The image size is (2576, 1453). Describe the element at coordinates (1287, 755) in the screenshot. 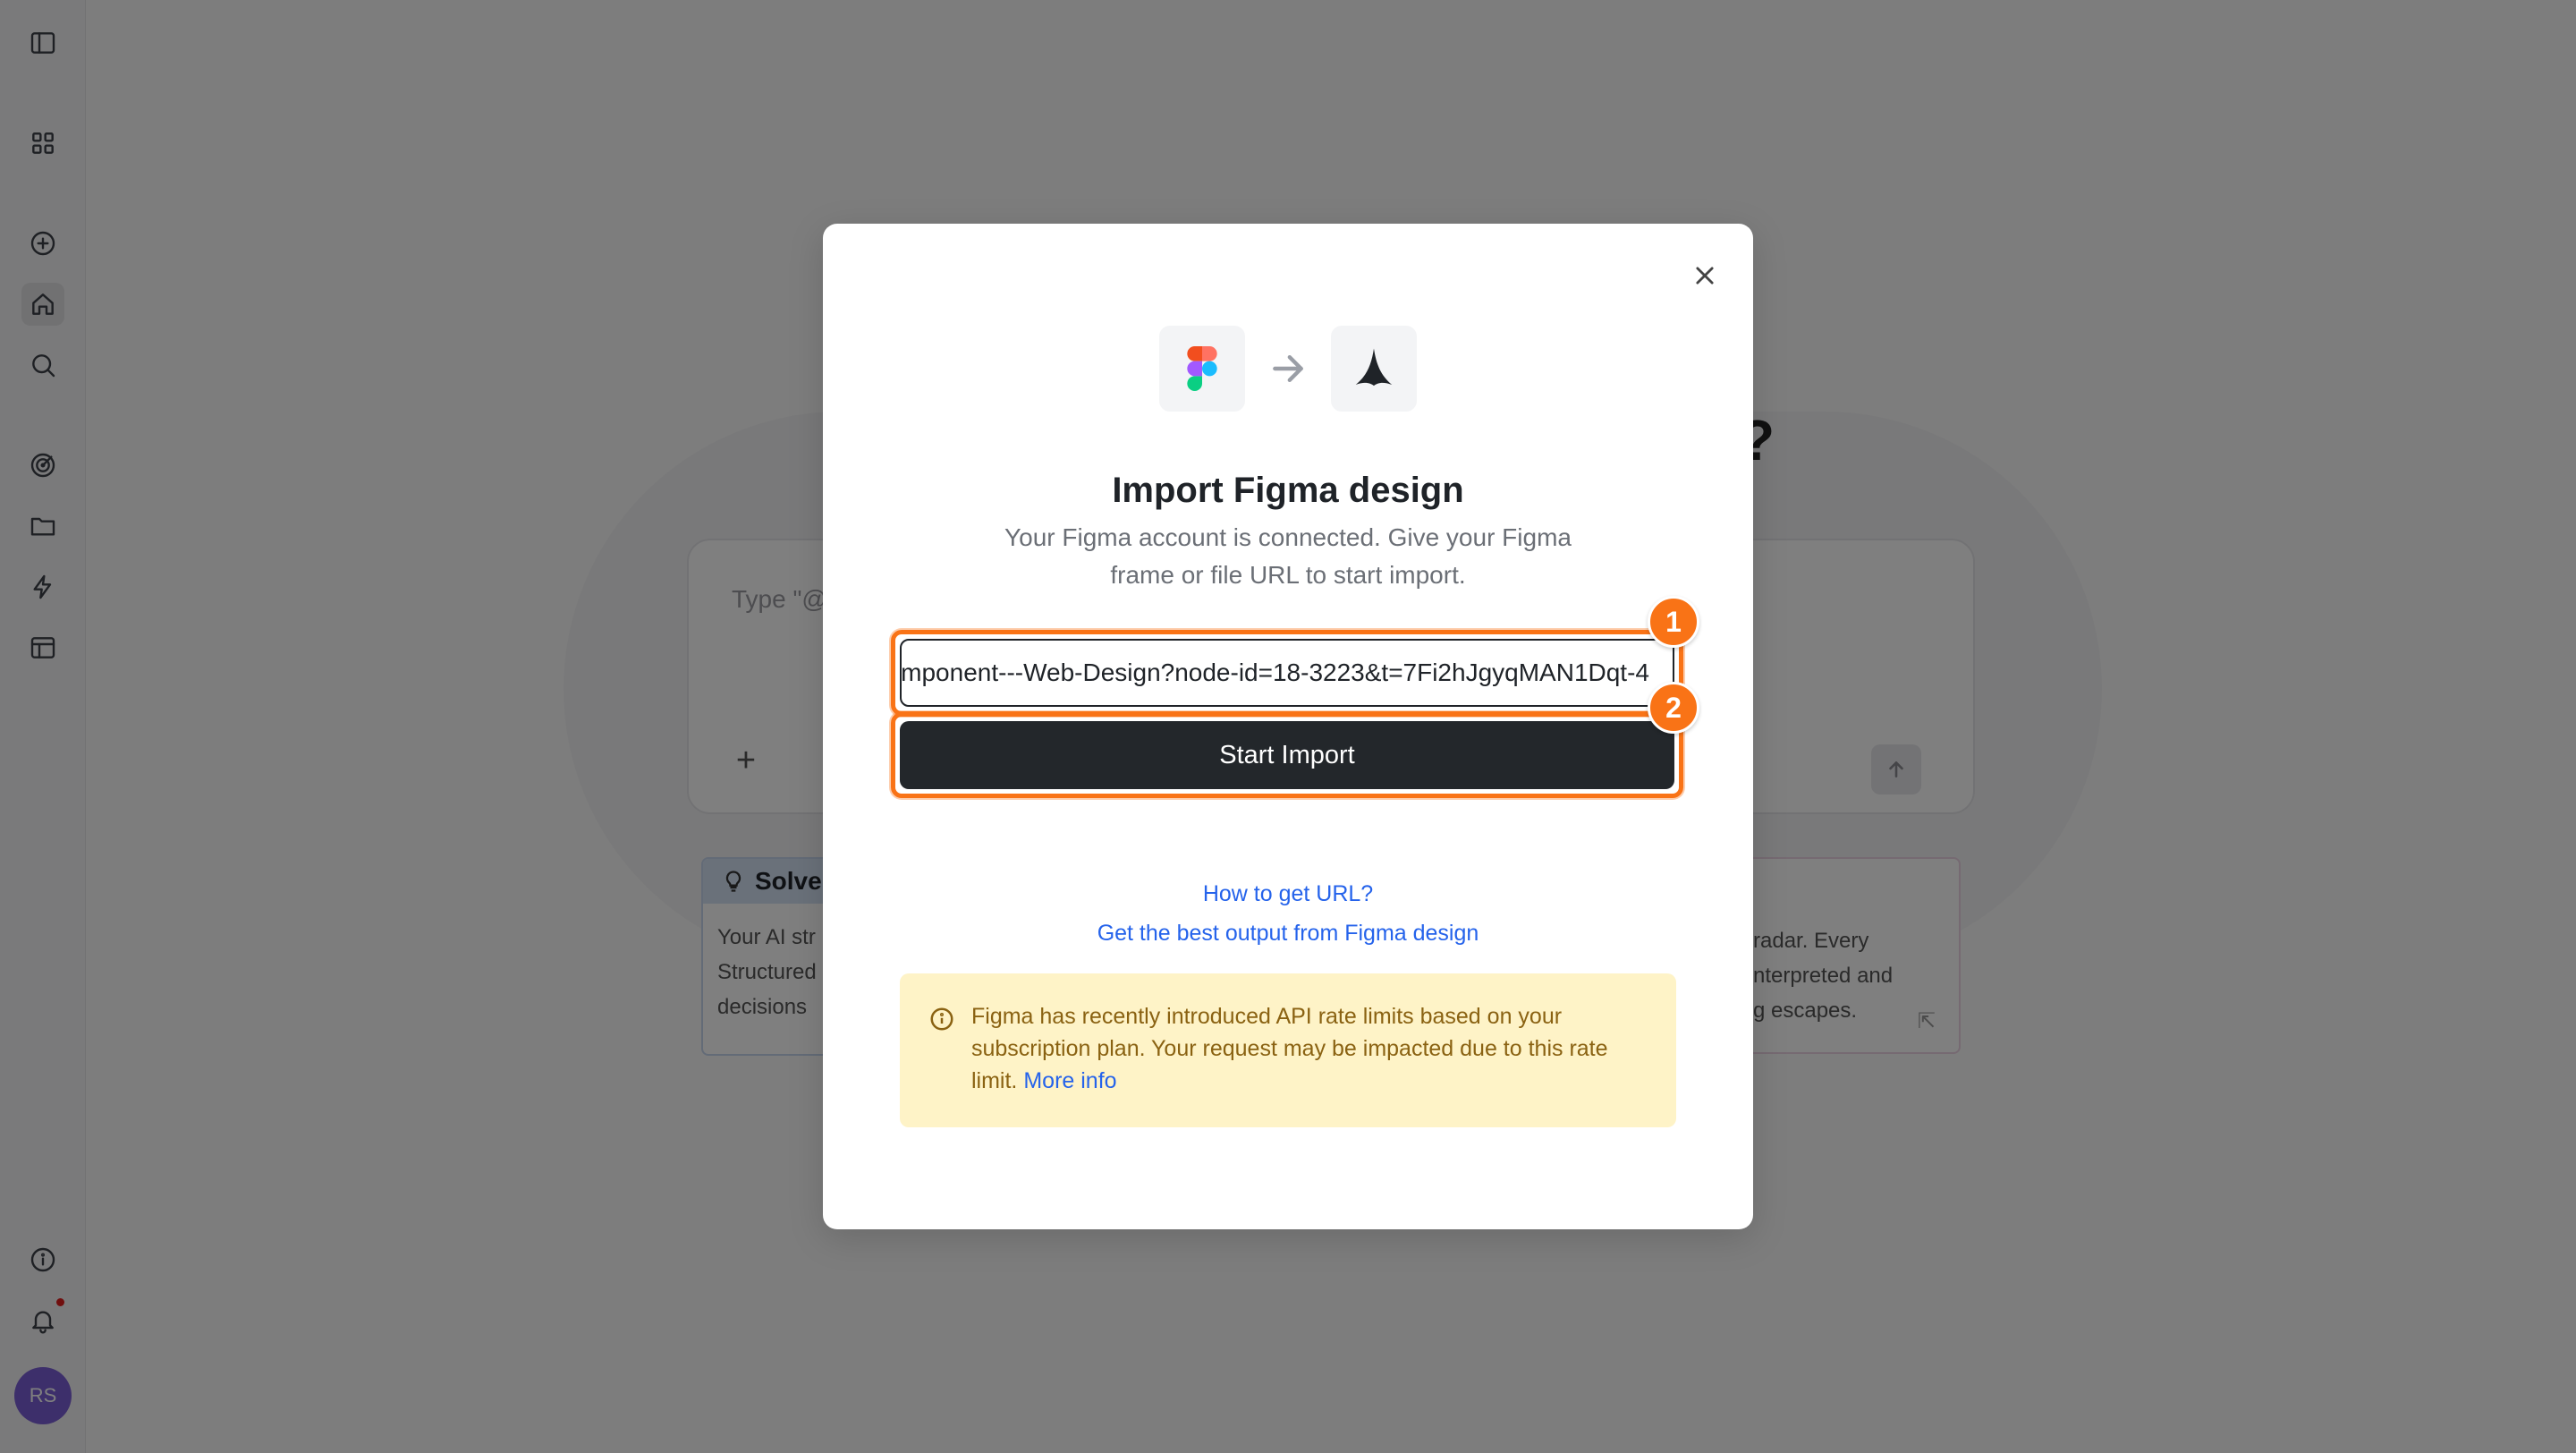

I see `start-import-button: Start Import` at that location.